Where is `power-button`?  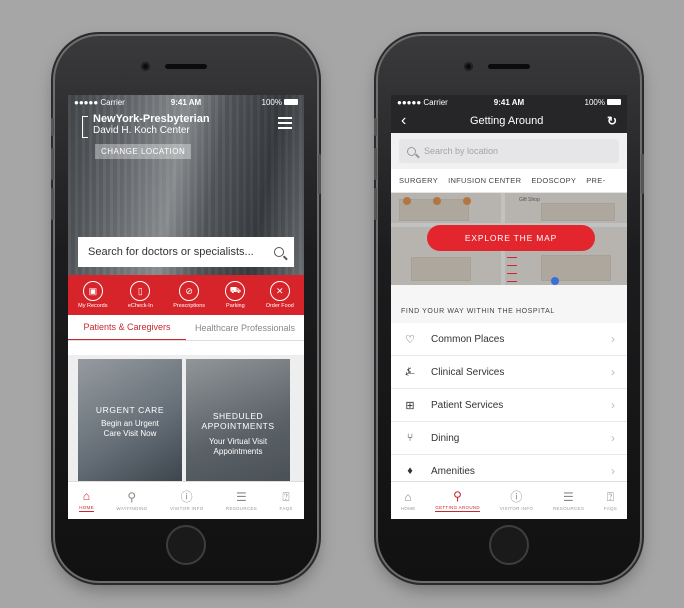 power-button is located at coordinates (642, 174).